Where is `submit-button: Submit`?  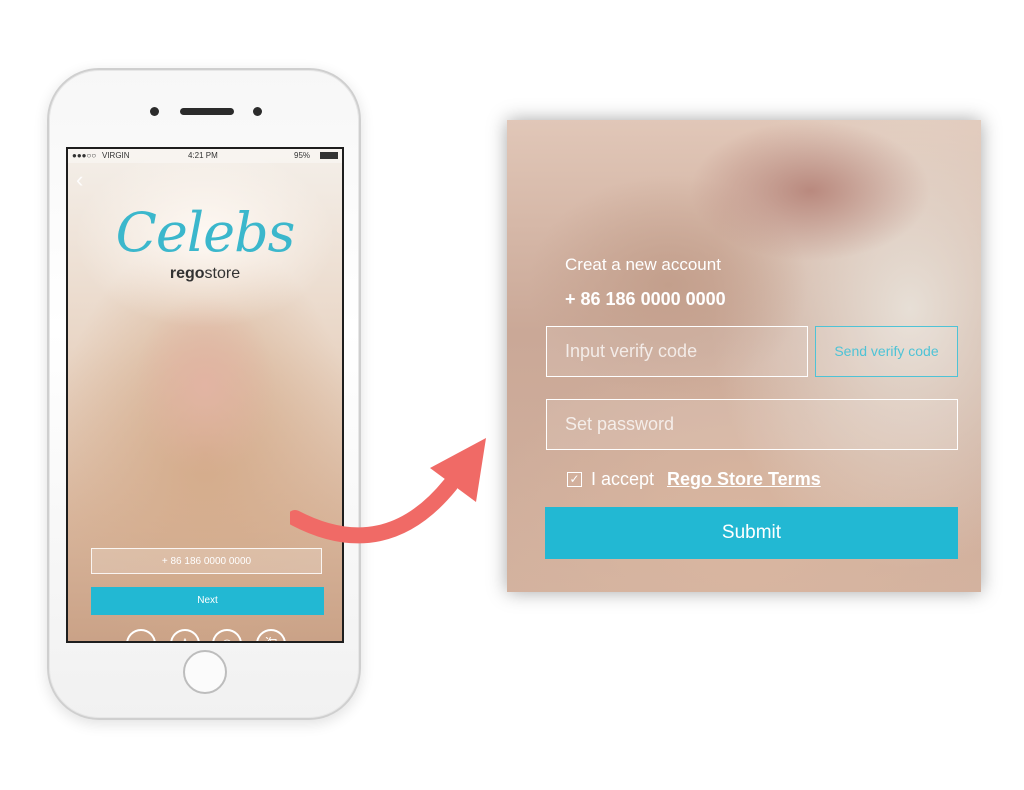 submit-button: Submit is located at coordinates (751, 533).